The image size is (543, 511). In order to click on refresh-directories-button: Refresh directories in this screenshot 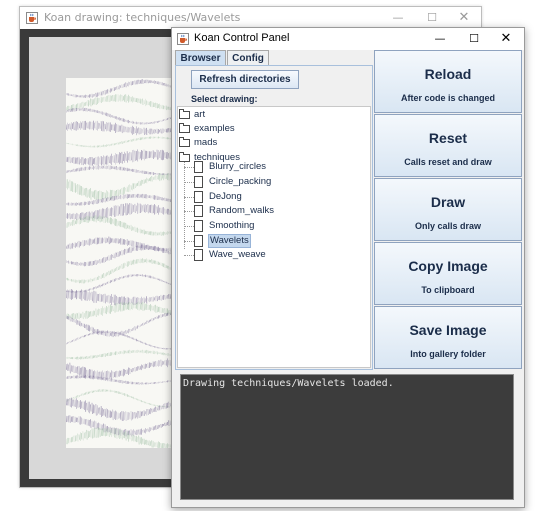, I will do `click(245, 79)`.